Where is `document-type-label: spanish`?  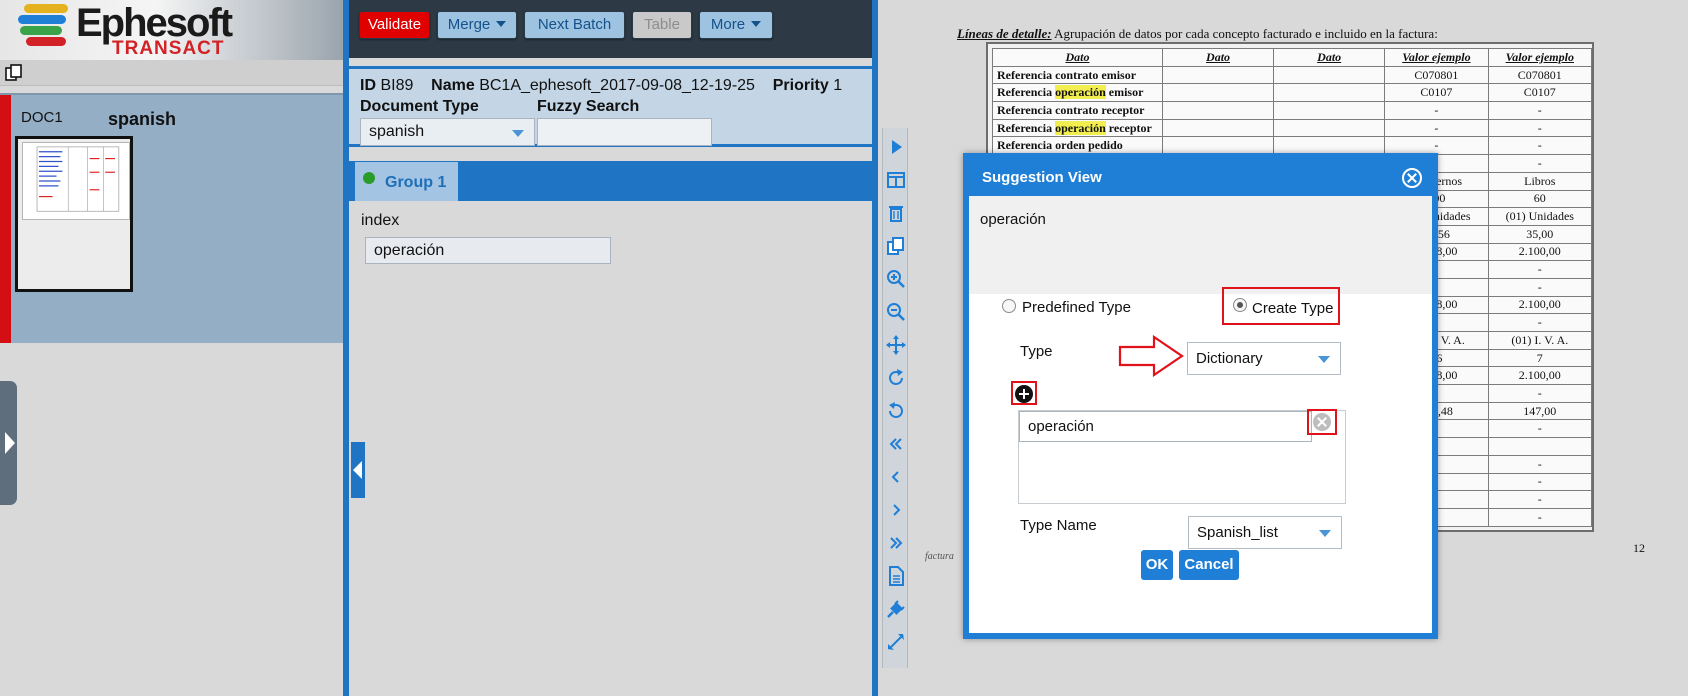 document-type-label: spanish is located at coordinates (142, 119).